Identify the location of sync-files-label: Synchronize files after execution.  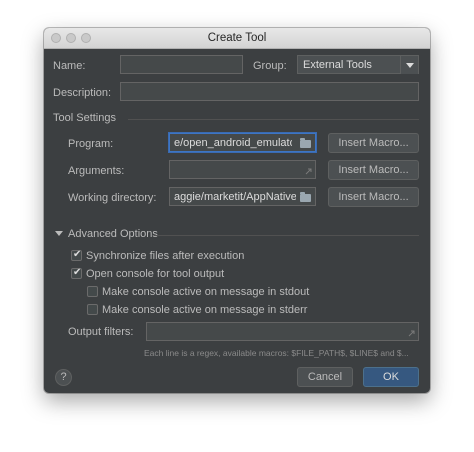
(165, 256).